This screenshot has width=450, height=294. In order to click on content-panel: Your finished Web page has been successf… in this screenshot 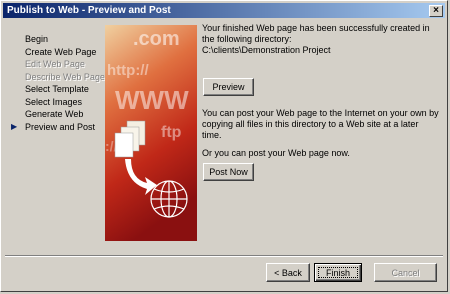, I will do `click(321, 39)`.